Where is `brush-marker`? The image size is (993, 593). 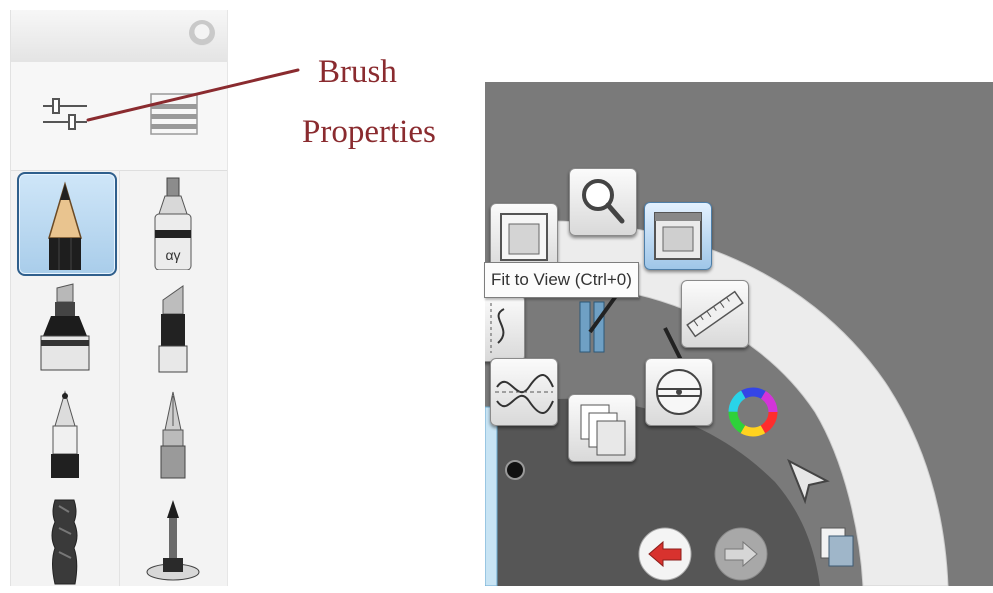
brush-marker is located at coordinates (65, 330).